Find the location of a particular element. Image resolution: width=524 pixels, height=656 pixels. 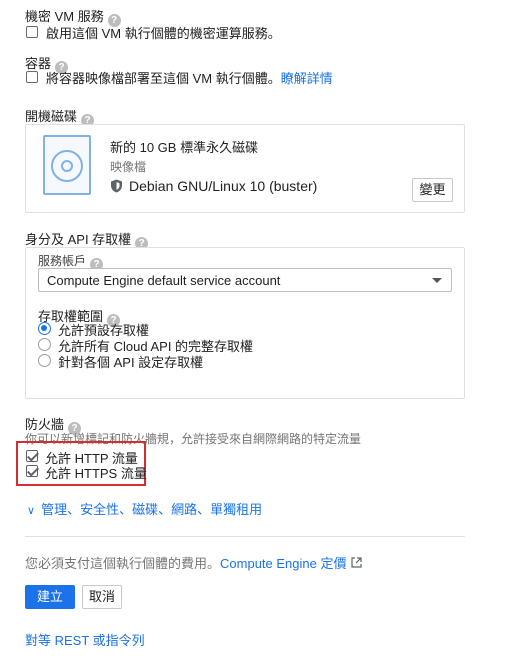

boot-disk-title: 開機磁碟 is located at coordinates (51, 116).